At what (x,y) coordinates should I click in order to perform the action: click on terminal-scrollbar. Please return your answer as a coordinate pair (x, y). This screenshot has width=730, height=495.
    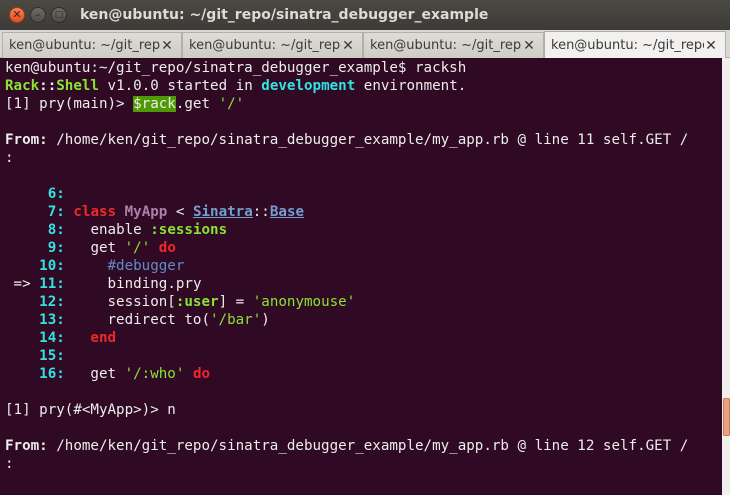
    Looking at the image, I should click on (726, 276).